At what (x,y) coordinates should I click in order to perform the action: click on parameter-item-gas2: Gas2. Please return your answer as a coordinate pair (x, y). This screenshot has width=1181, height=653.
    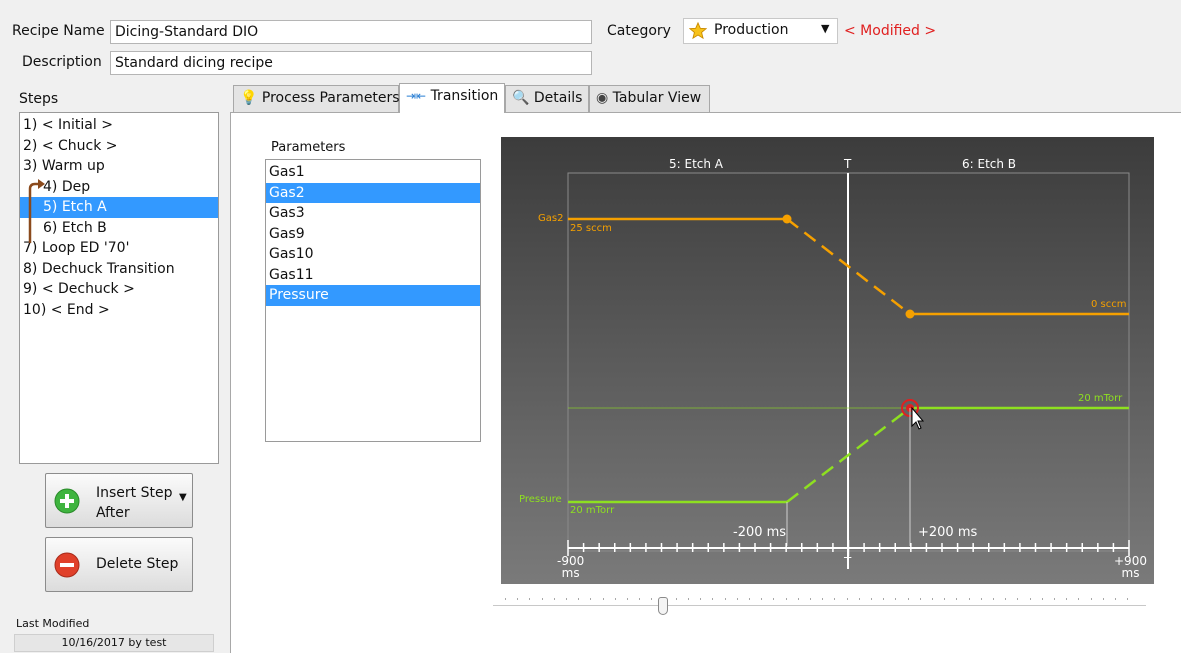
    Looking at the image, I should click on (373, 192).